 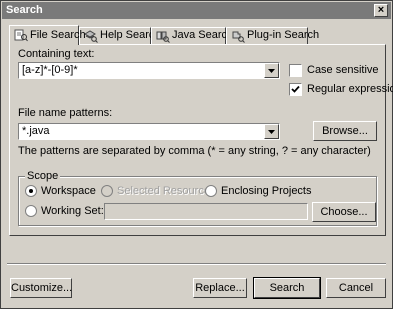 I want to click on tab-label: Java Search, so click(x=203, y=35).